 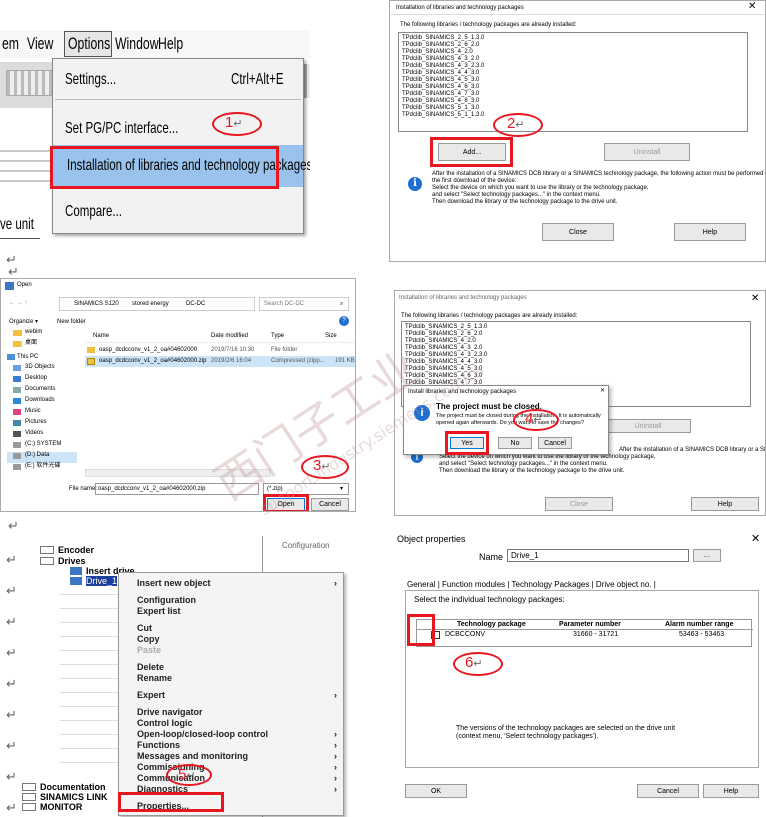 I want to click on nav-arrows-icon: ← → ↑, so click(x=18, y=303).